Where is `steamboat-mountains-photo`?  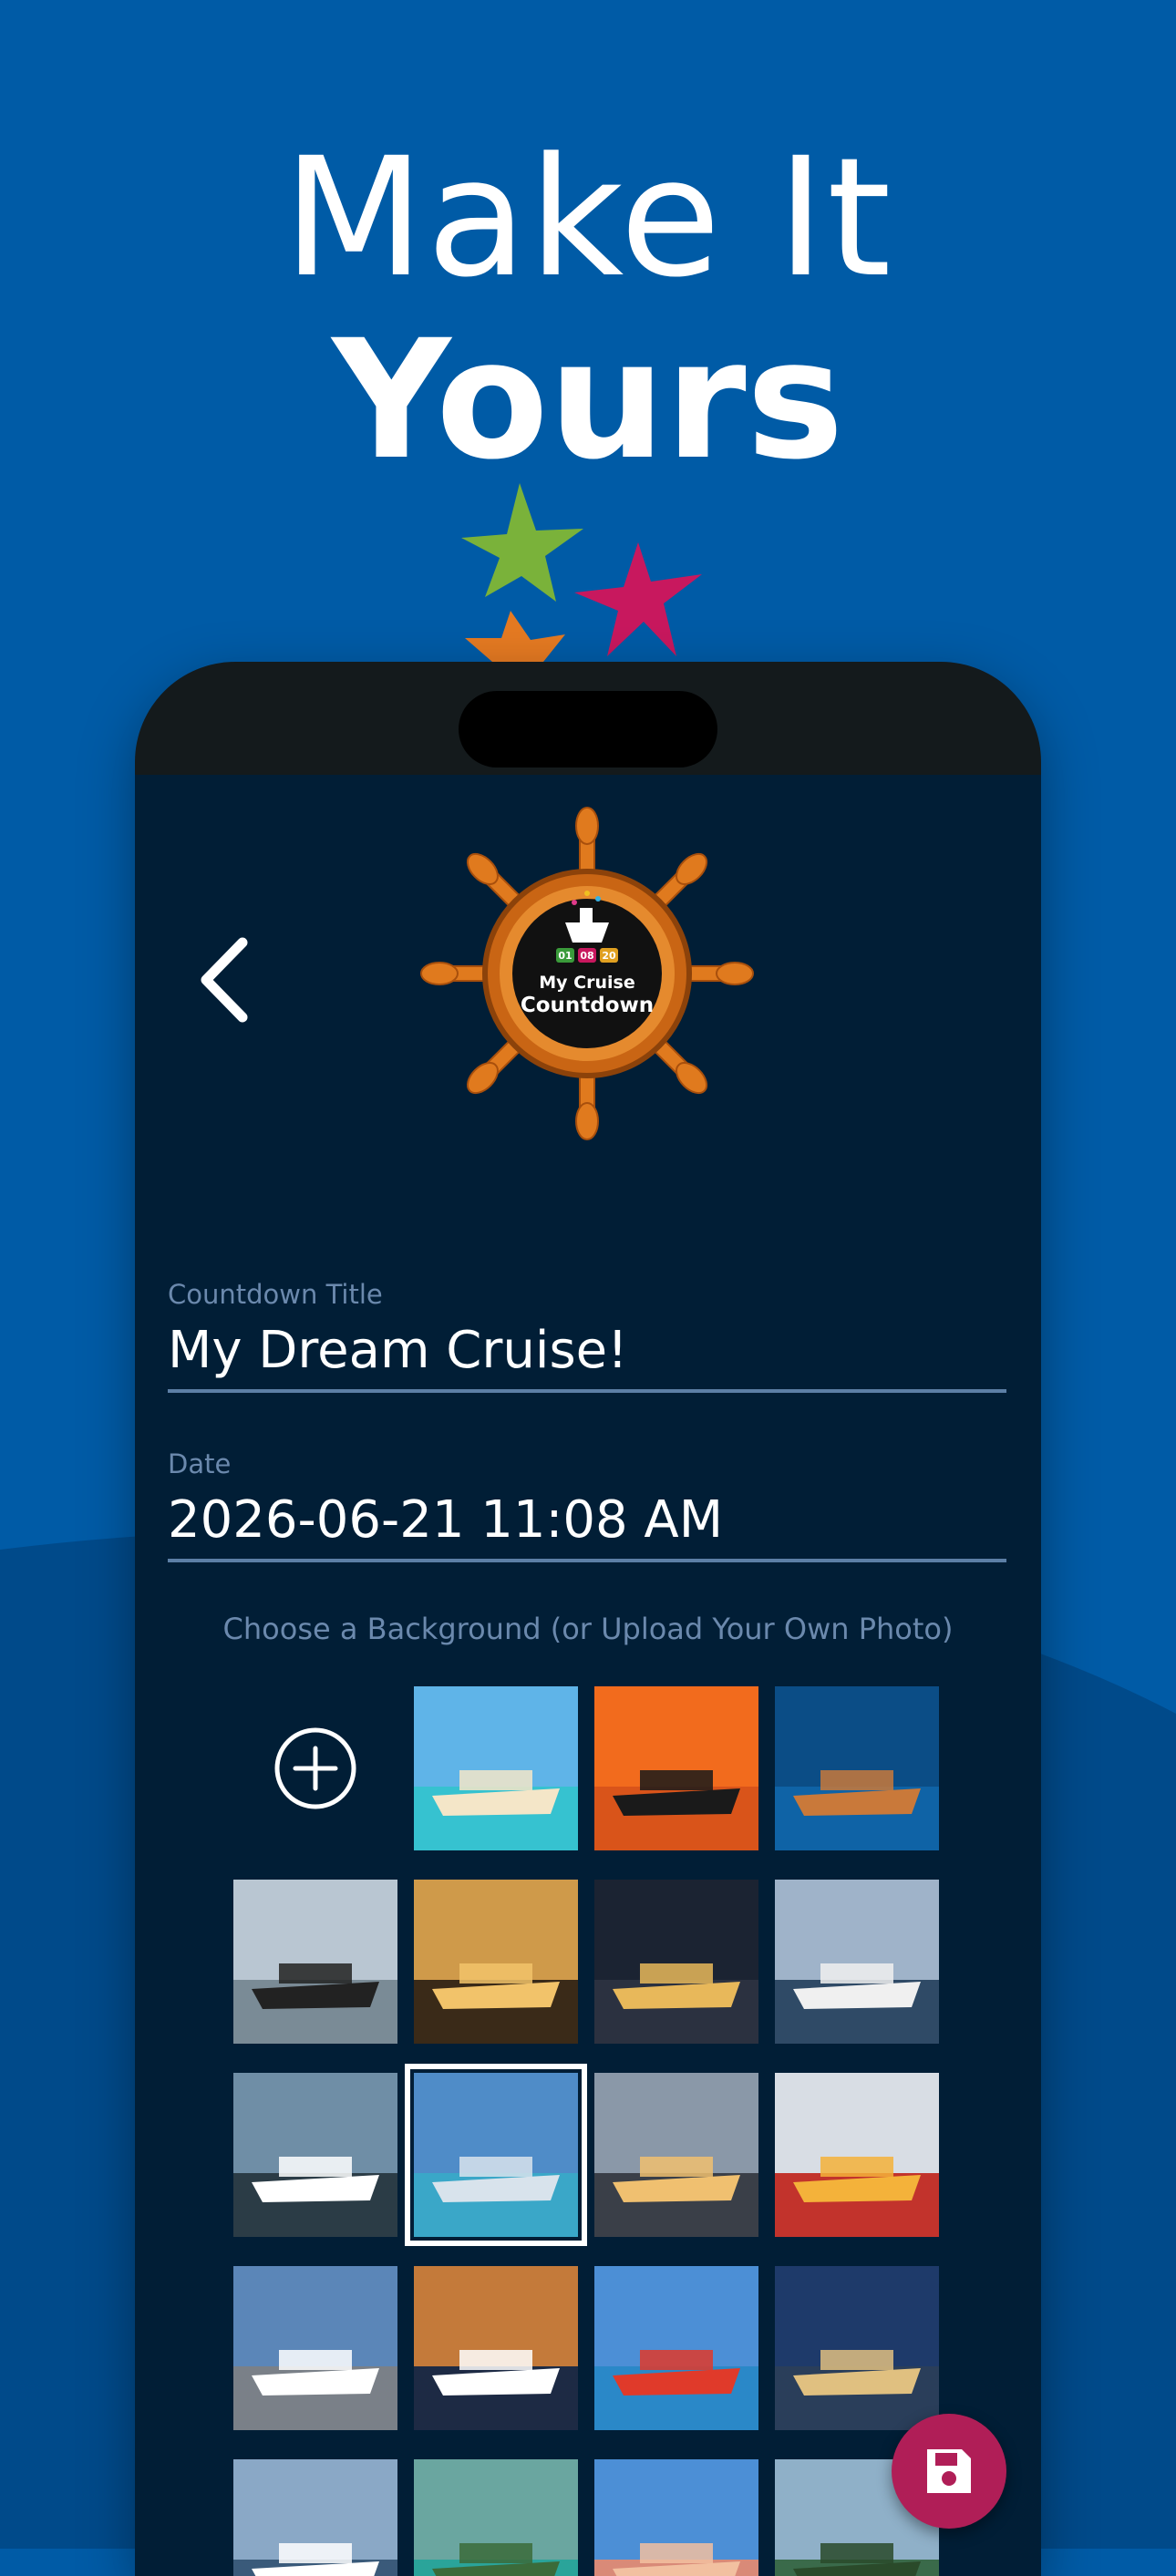 steamboat-mountains-photo is located at coordinates (315, 1962).